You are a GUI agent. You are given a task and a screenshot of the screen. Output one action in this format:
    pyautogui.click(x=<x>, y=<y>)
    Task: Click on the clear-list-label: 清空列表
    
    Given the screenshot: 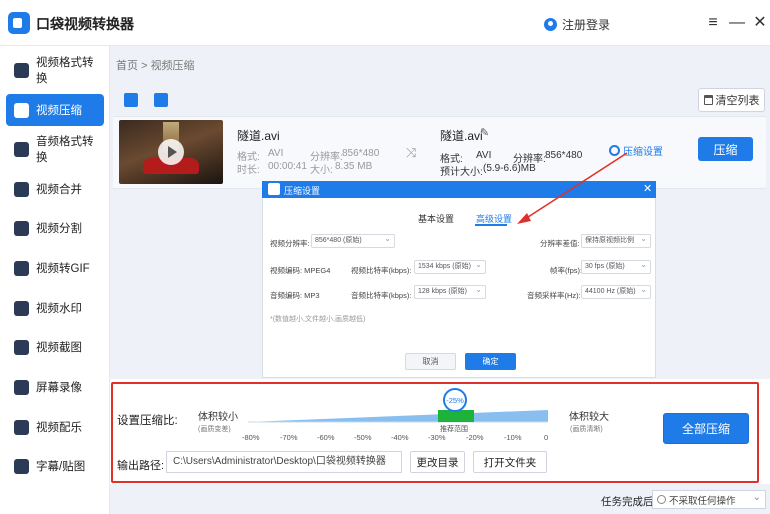 What is the action you would take?
    pyautogui.click(x=737, y=101)
    